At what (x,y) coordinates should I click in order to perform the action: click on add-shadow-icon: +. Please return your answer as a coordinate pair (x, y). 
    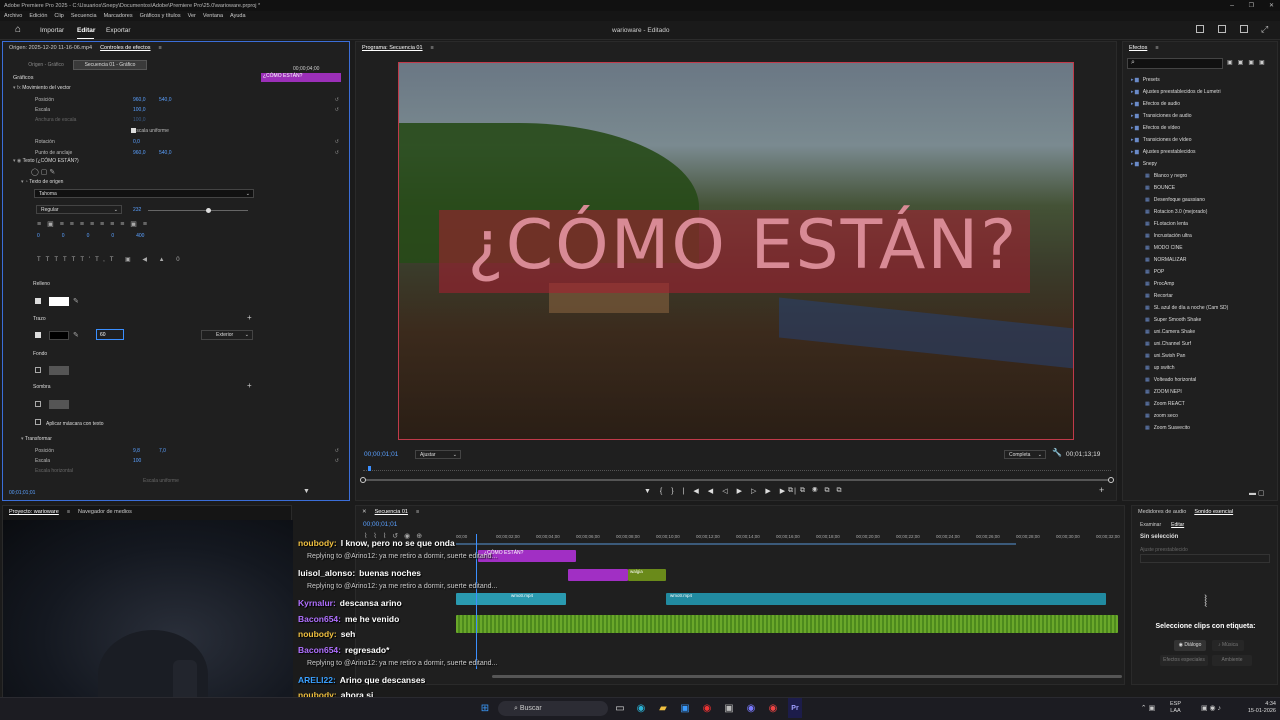
    Looking at the image, I should click on (249, 385).